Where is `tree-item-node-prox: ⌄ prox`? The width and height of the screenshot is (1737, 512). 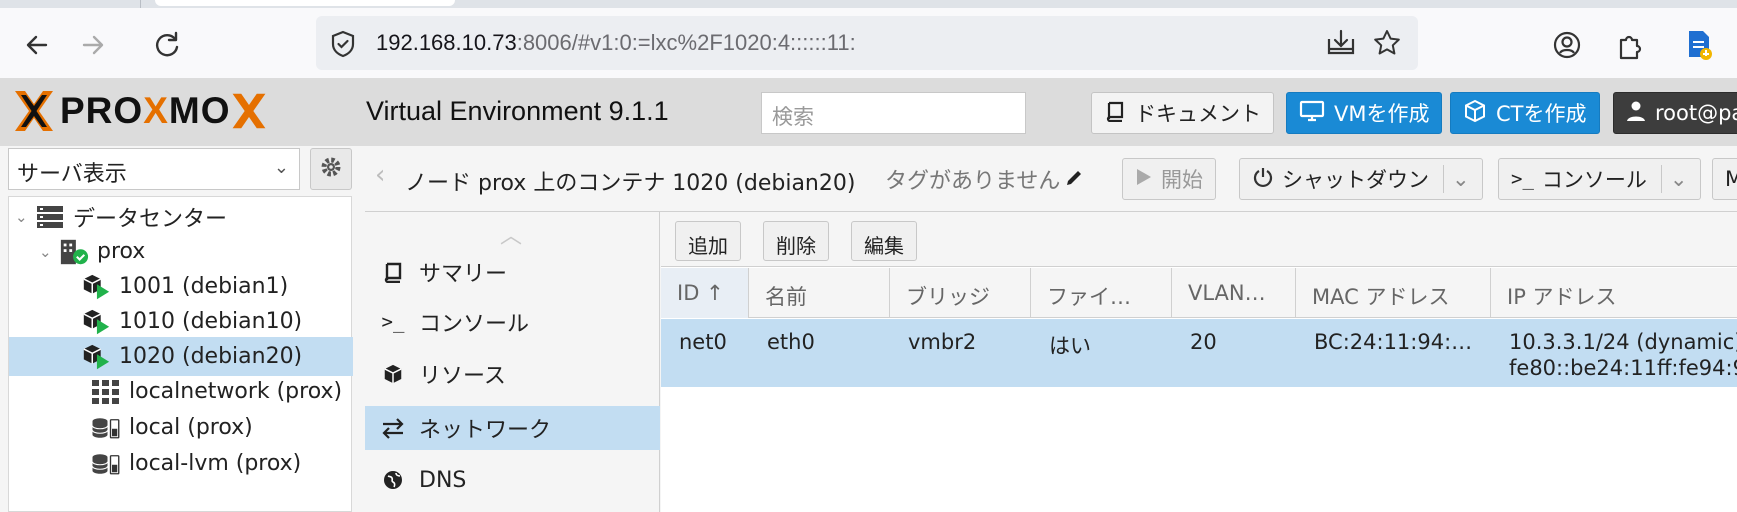 tree-item-node-prox: ⌄ prox is located at coordinates (181, 251).